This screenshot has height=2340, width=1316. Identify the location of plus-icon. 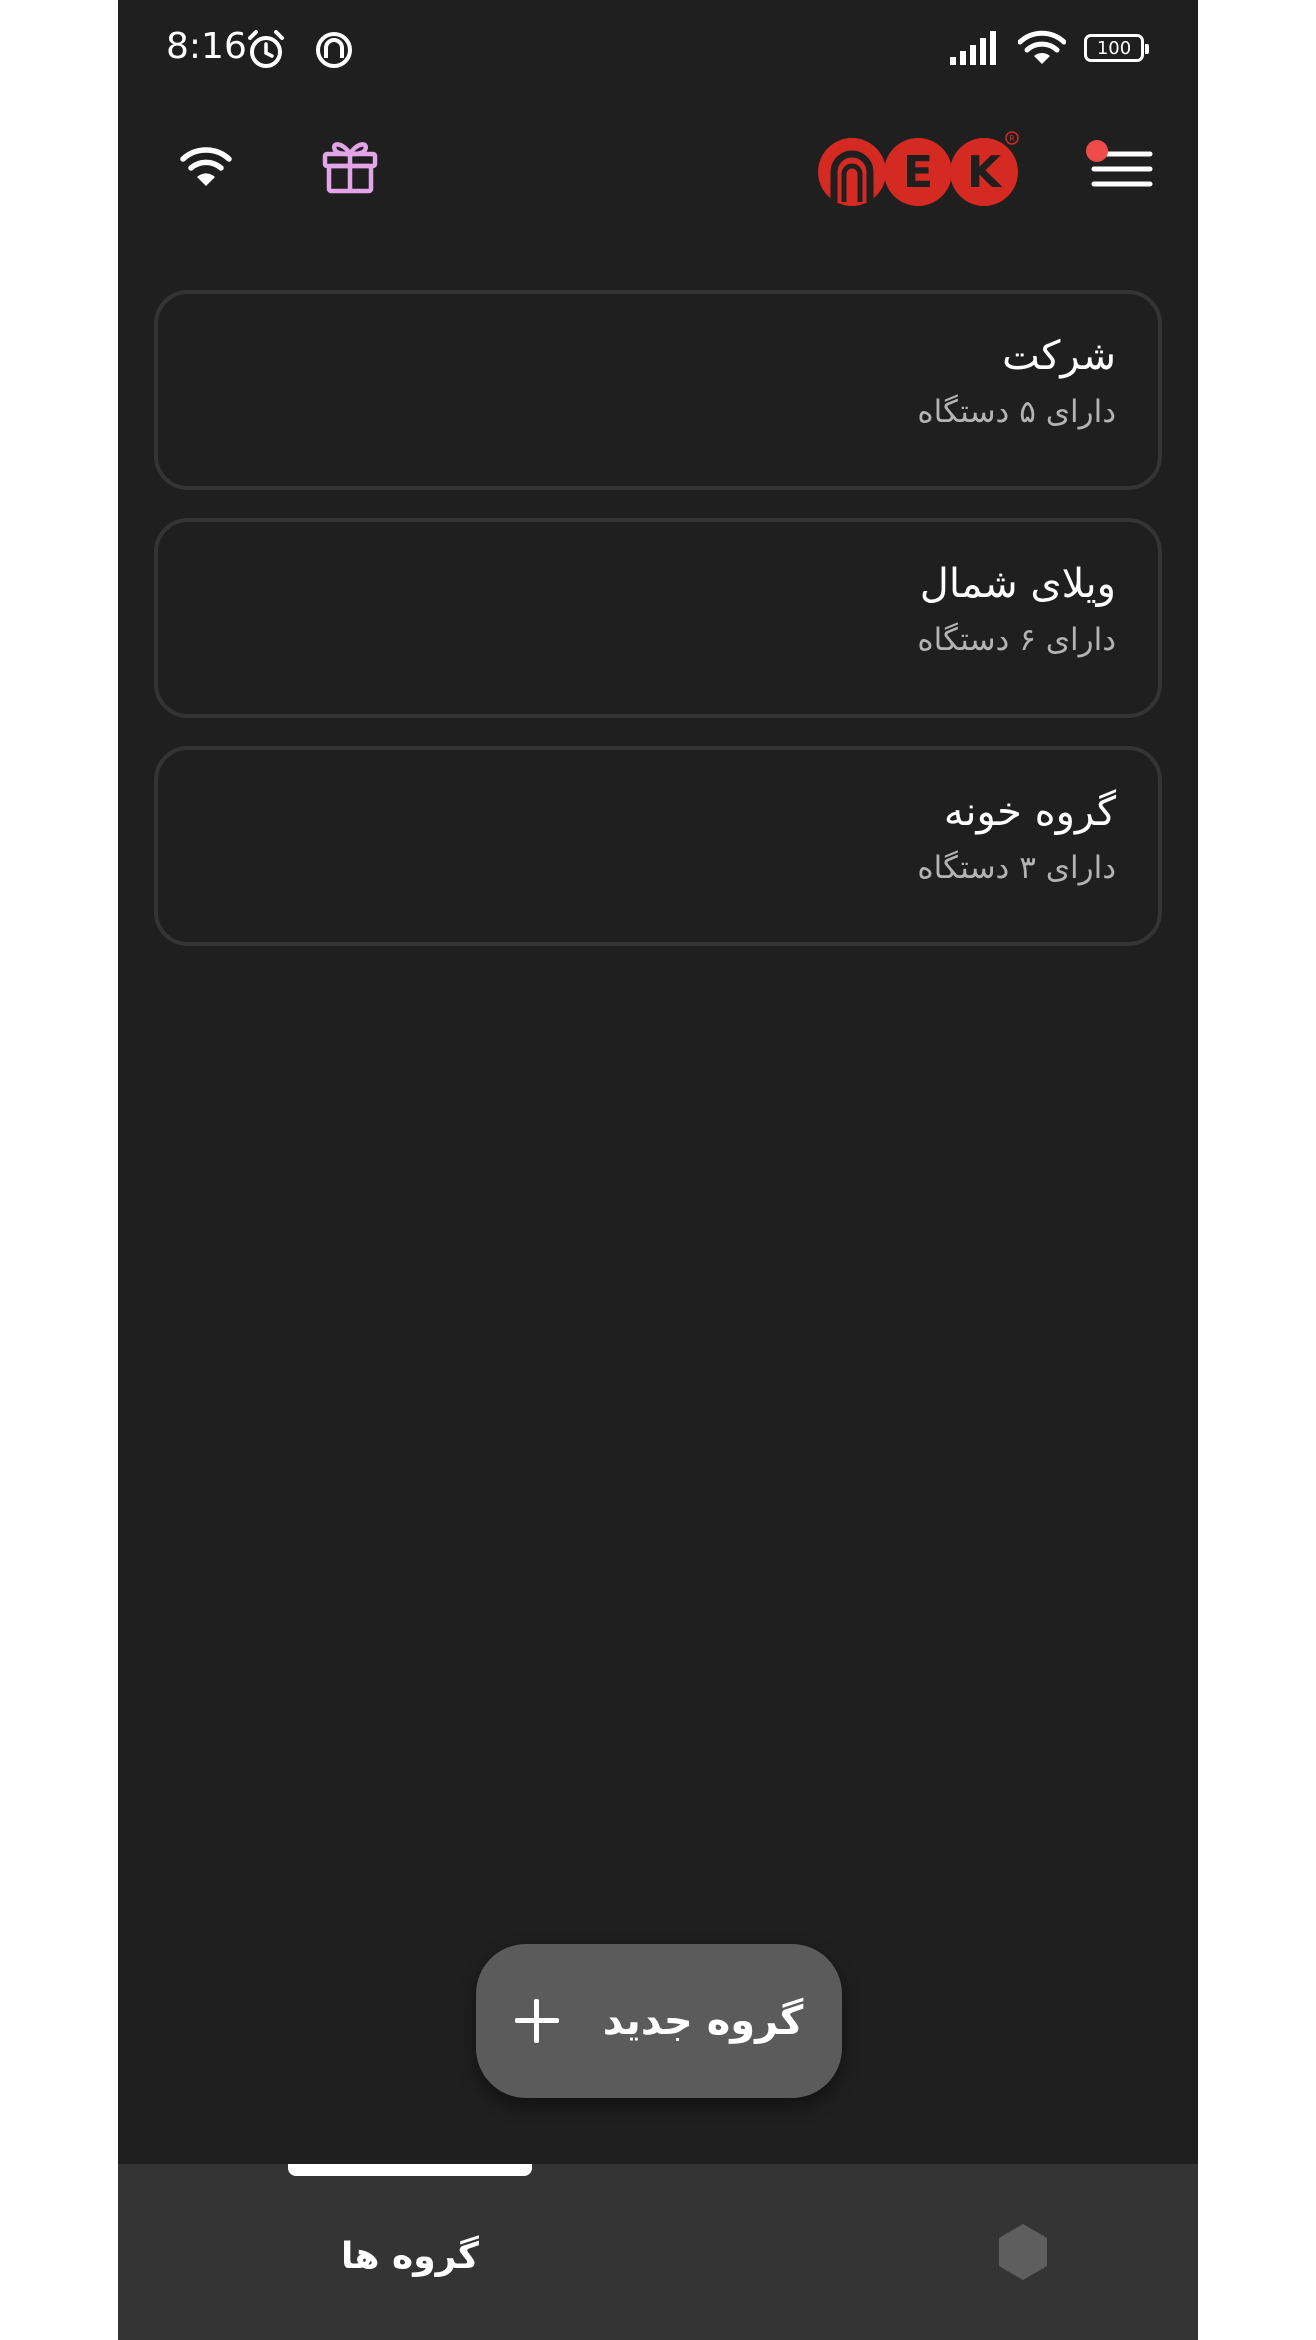
(536, 2021).